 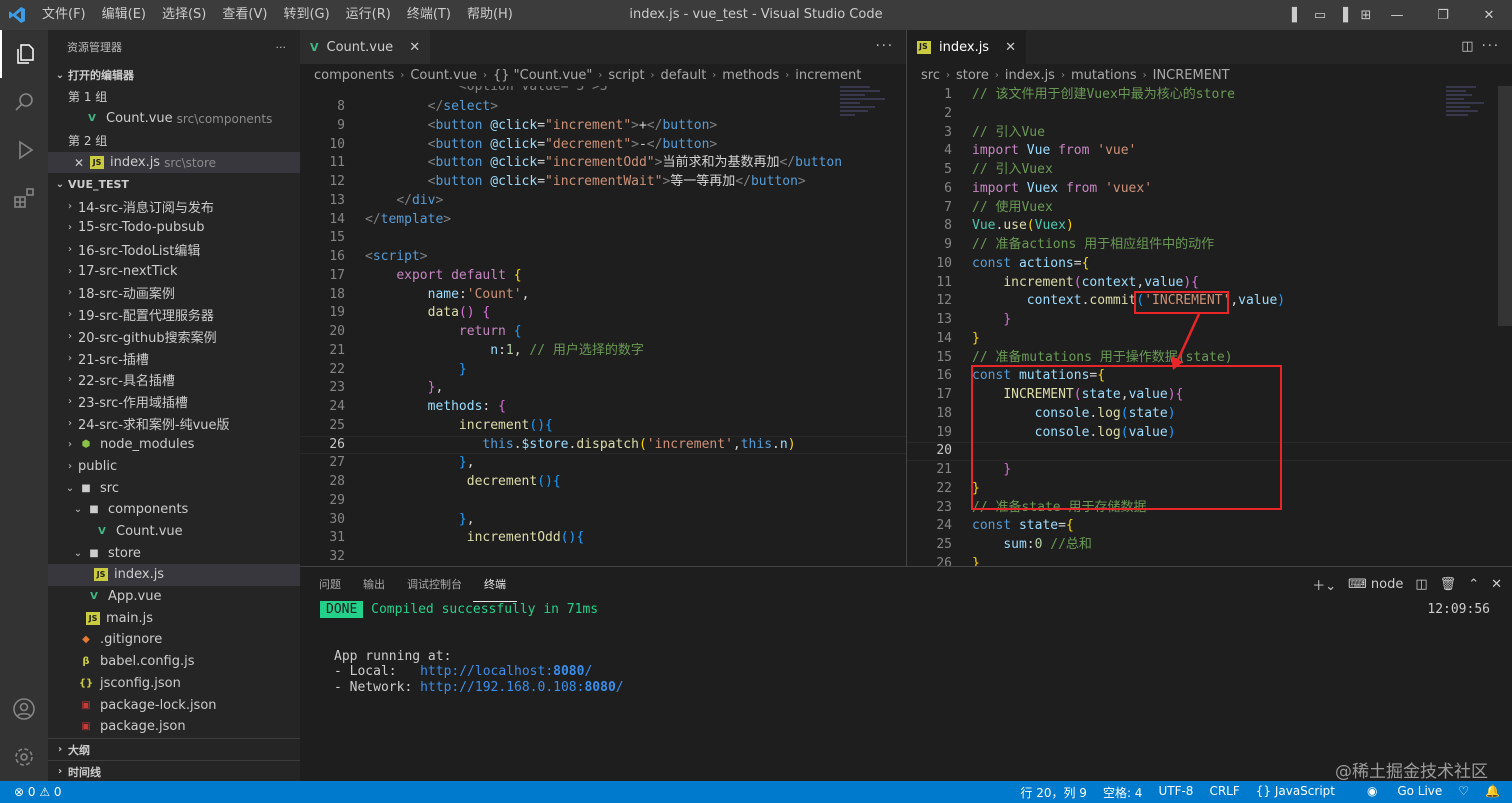 What do you see at coordinates (1443, 15) in the screenshot?
I see `maximize-button: ❐` at bounding box center [1443, 15].